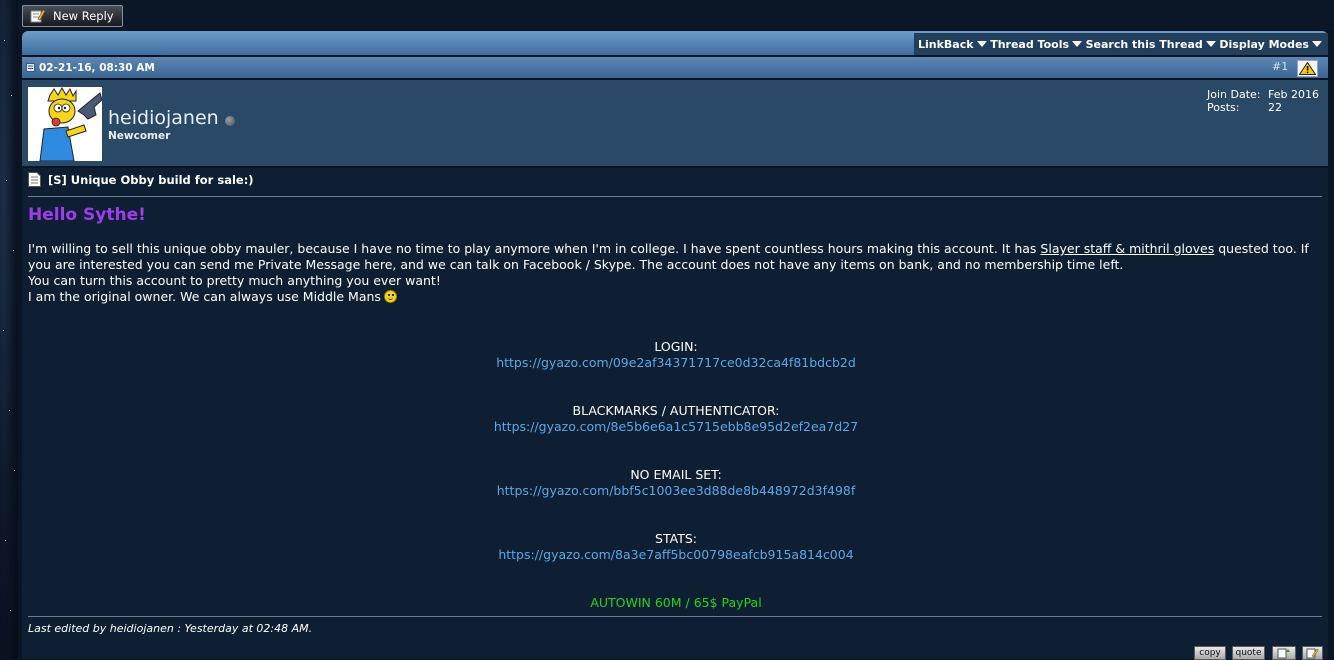 The width and height of the screenshot is (1334, 660). Describe the element at coordinates (9, 329) in the screenshot. I see `starfield-background` at that location.